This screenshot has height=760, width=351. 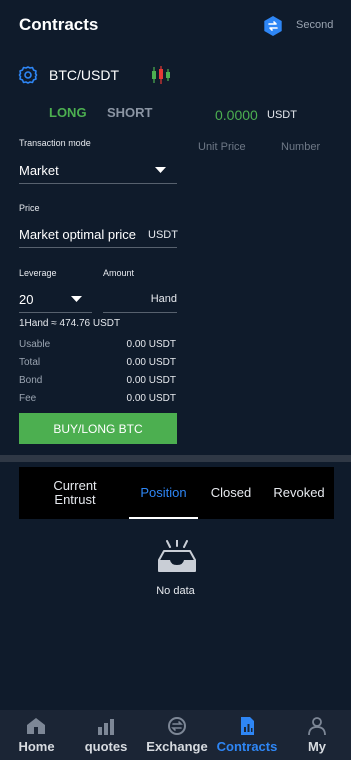 I want to click on amount-unit: Hand, so click(x=163, y=299).